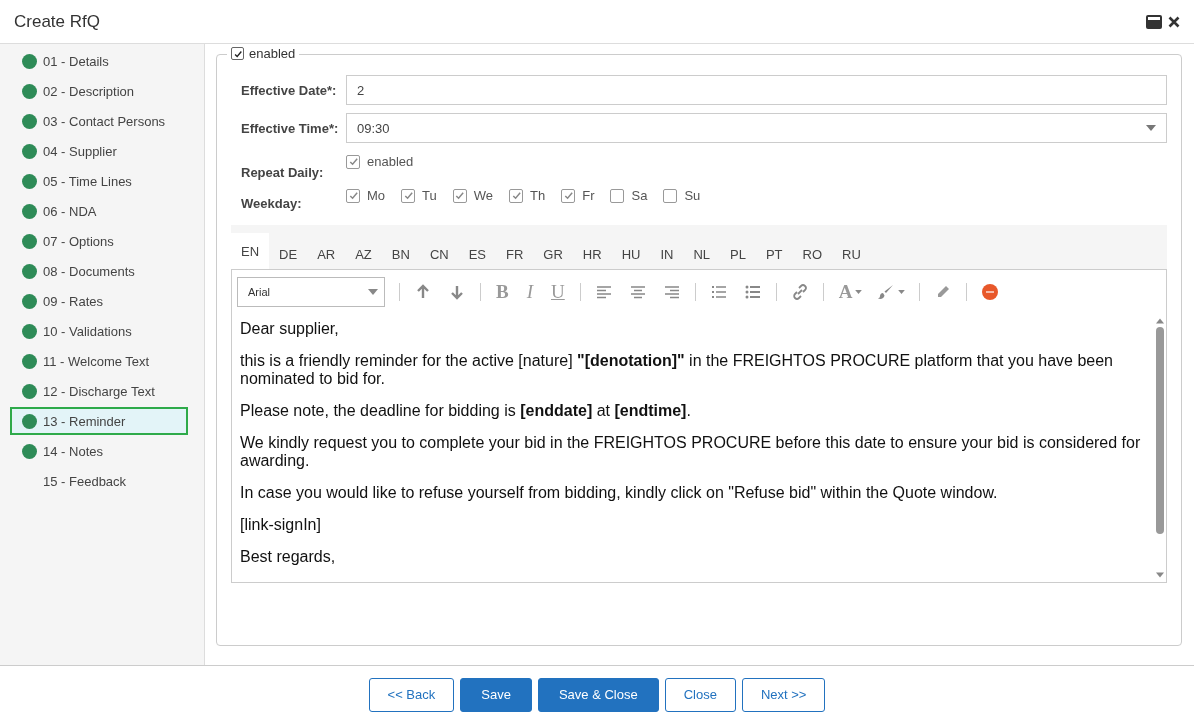 The width and height of the screenshot is (1194, 722). Describe the element at coordinates (598, 694) in the screenshot. I see `primary-button: Save & Close` at that location.